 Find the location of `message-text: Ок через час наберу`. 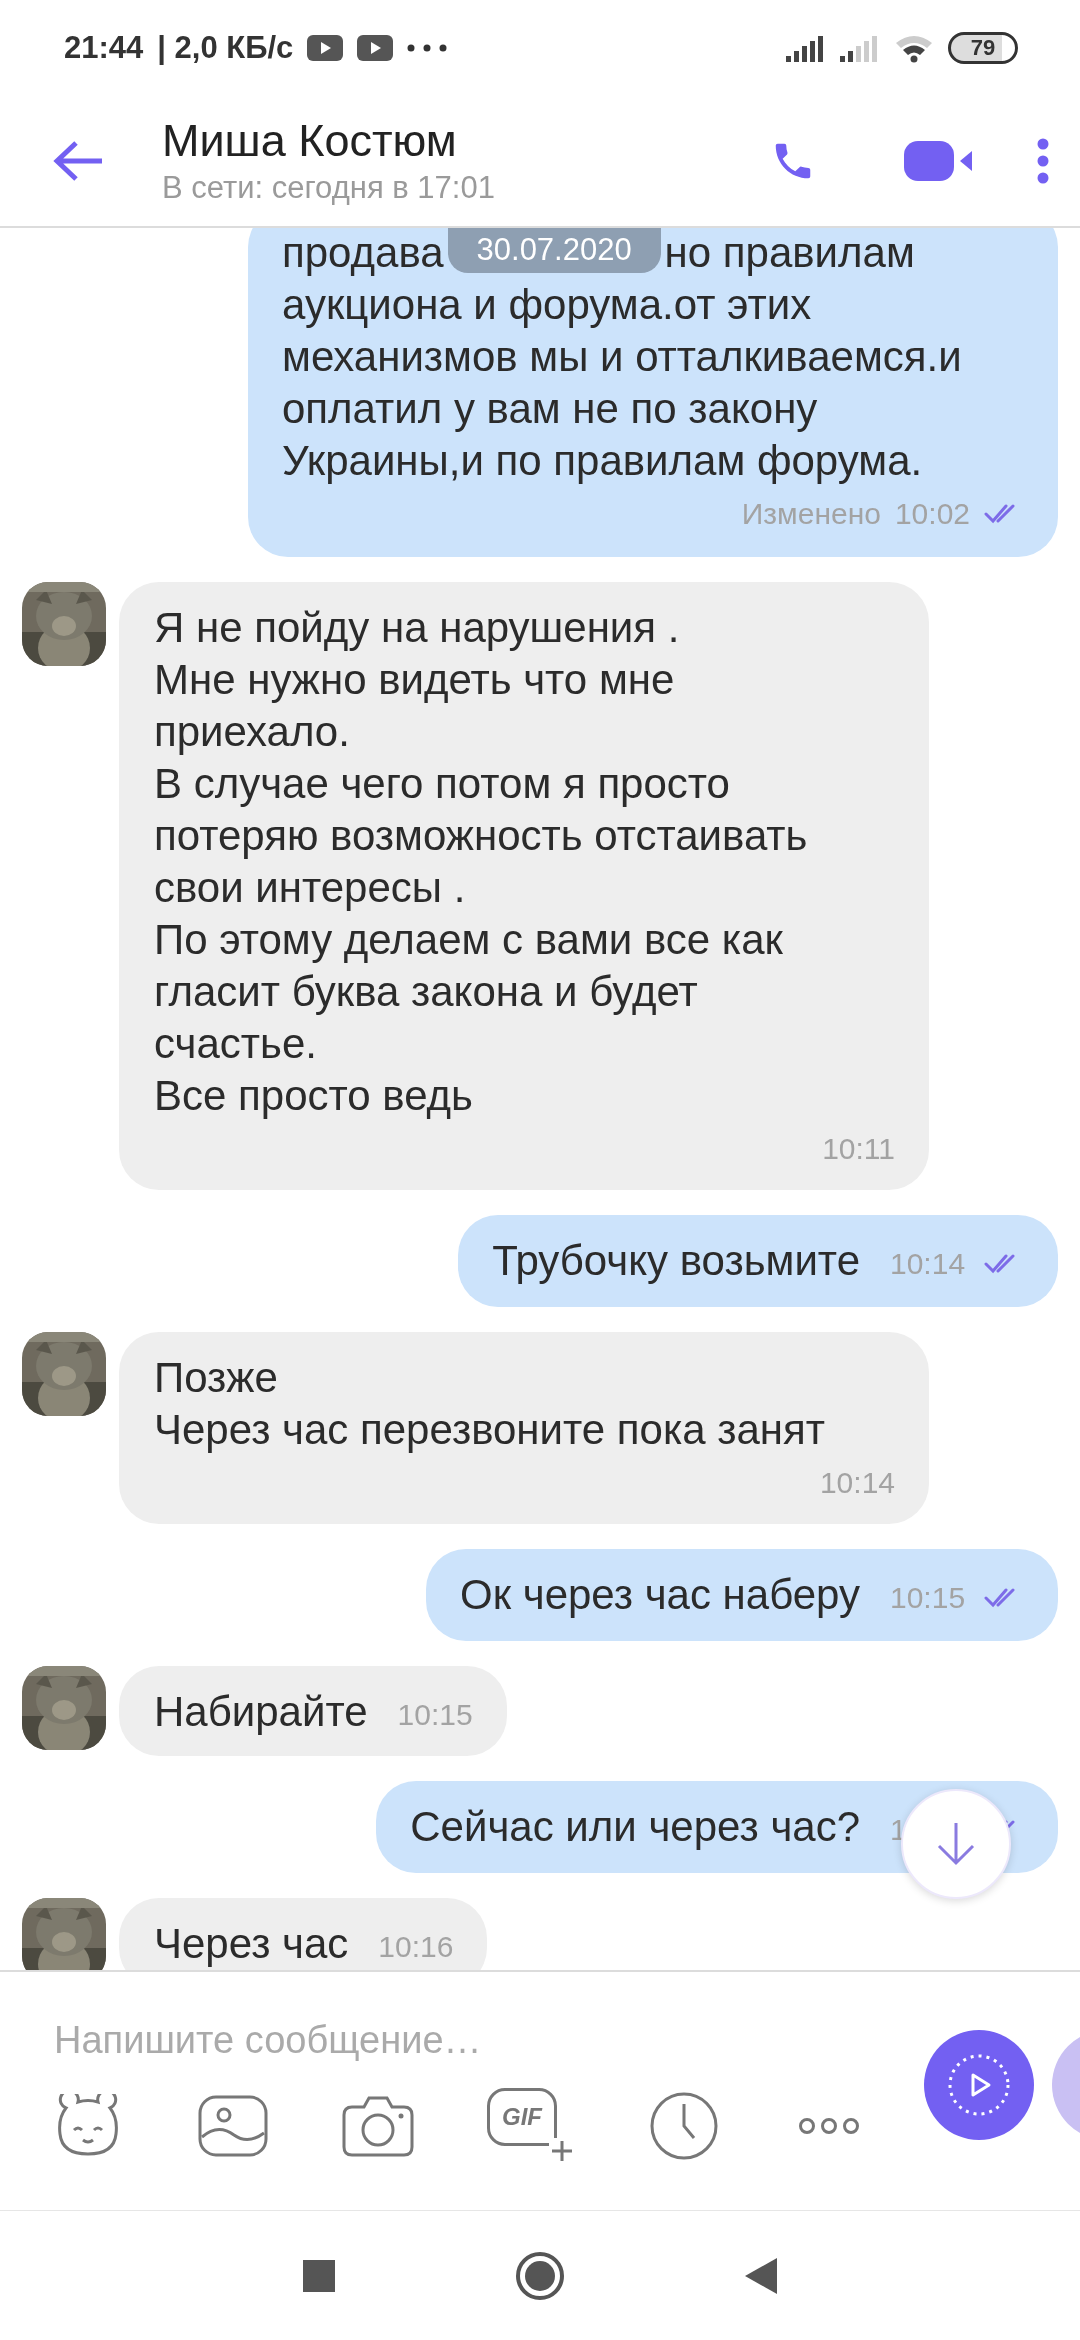

message-text: Ок через час наберу is located at coordinates (660, 1595).